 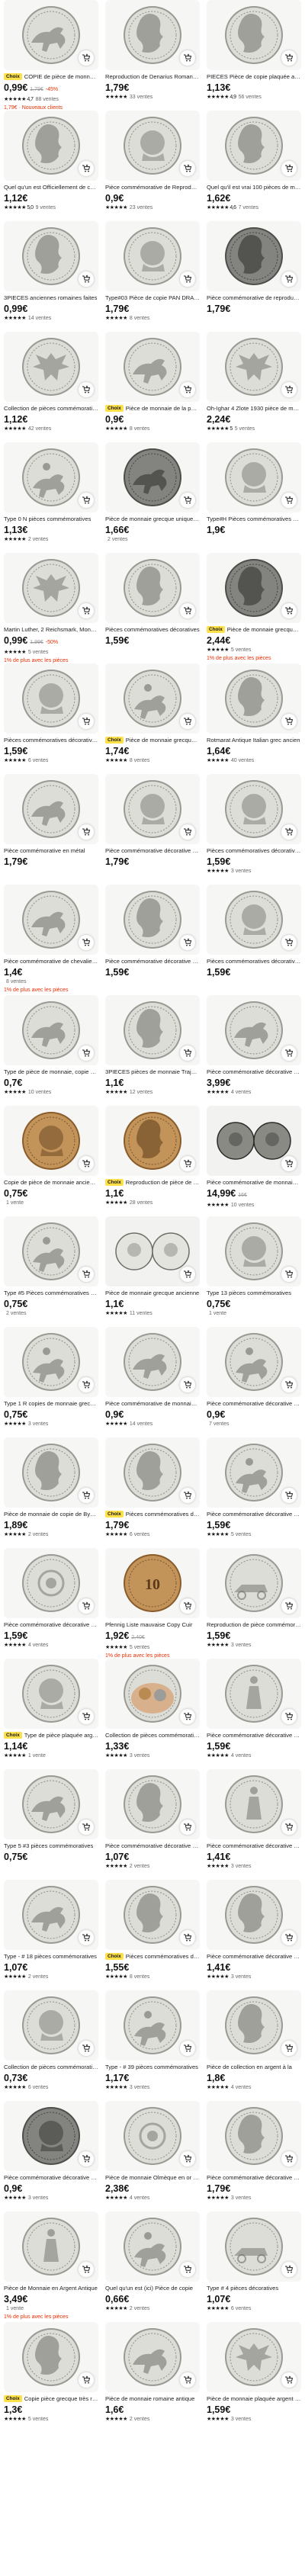 What do you see at coordinates (152, 1293) in the screenshot?
I see `product-title: Pièce de monnaie grecque ancienne` at bounding box center [152, 1293].